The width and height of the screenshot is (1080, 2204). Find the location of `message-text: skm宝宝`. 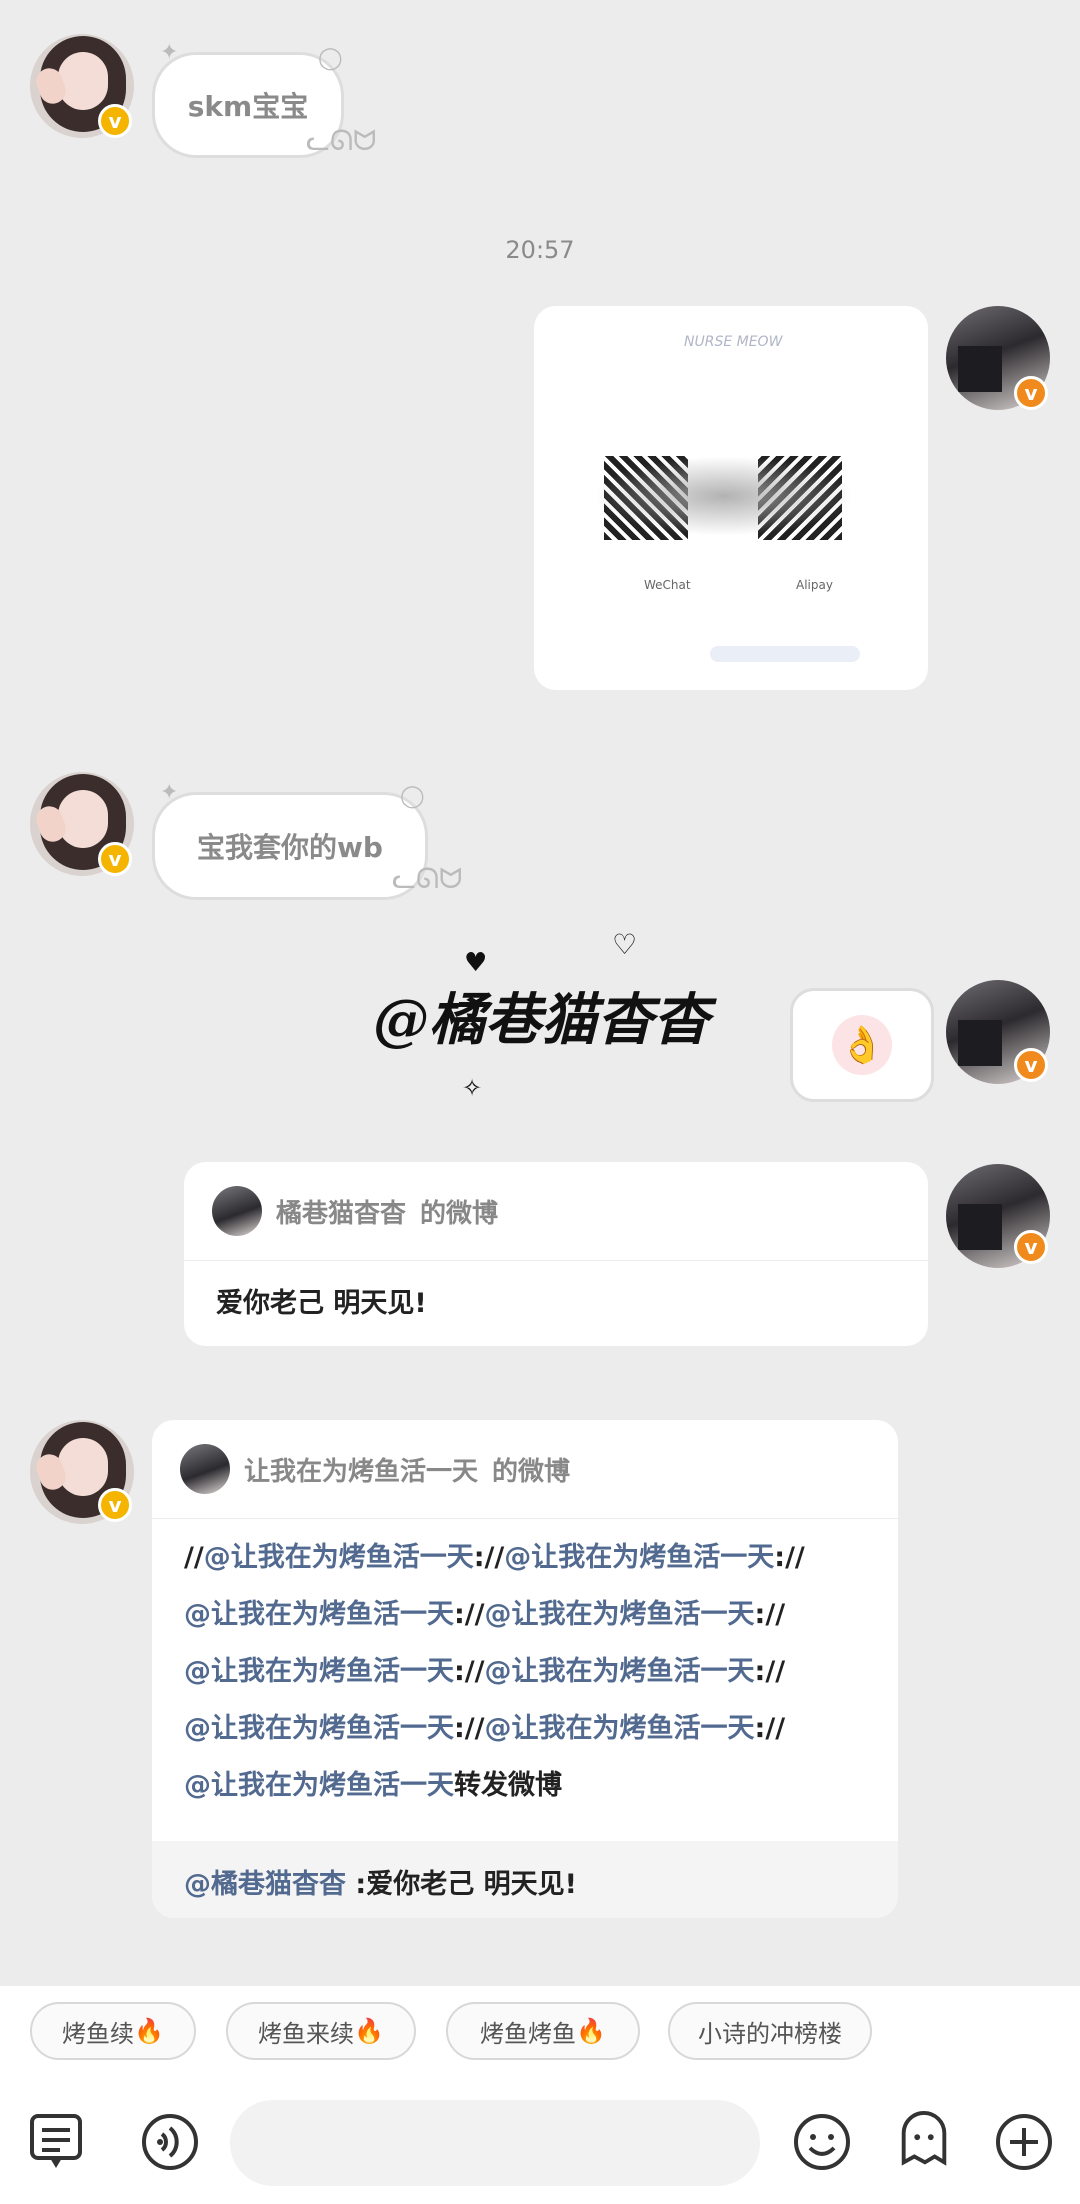

message-text: skm宝宝 is located at coordinates (248, 106).